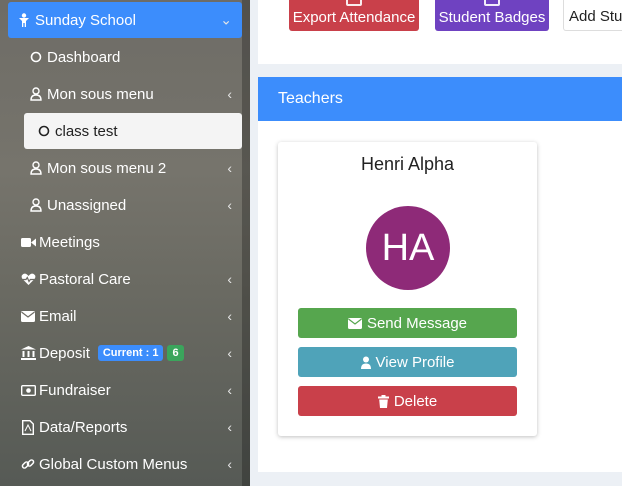 The image size is (622, 486). Describe the element at coordinates (354, 3) in the screenshot. I see `export-icon` at that location.